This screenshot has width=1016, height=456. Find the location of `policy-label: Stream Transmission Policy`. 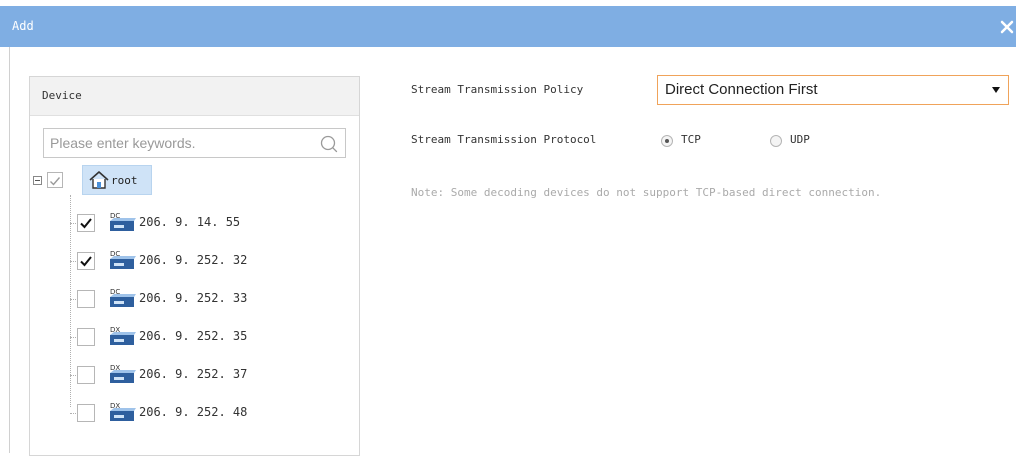

policy-label: Stream Transmission Policy is located at coordinates (497, 89).